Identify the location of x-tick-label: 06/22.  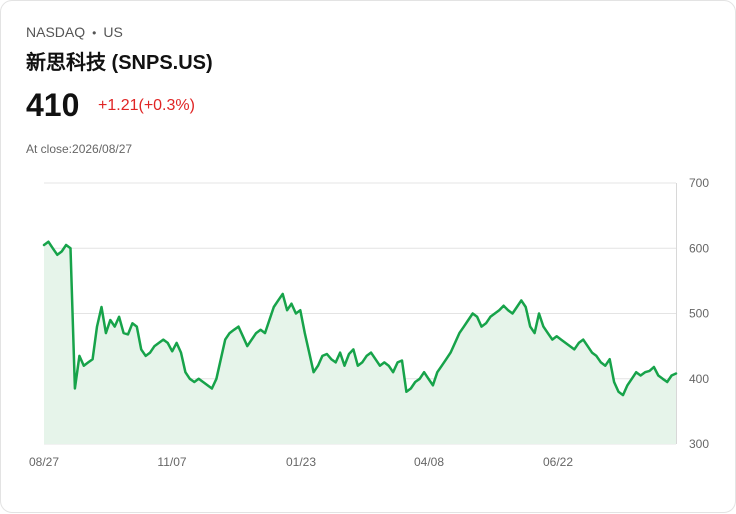
(558, 462).